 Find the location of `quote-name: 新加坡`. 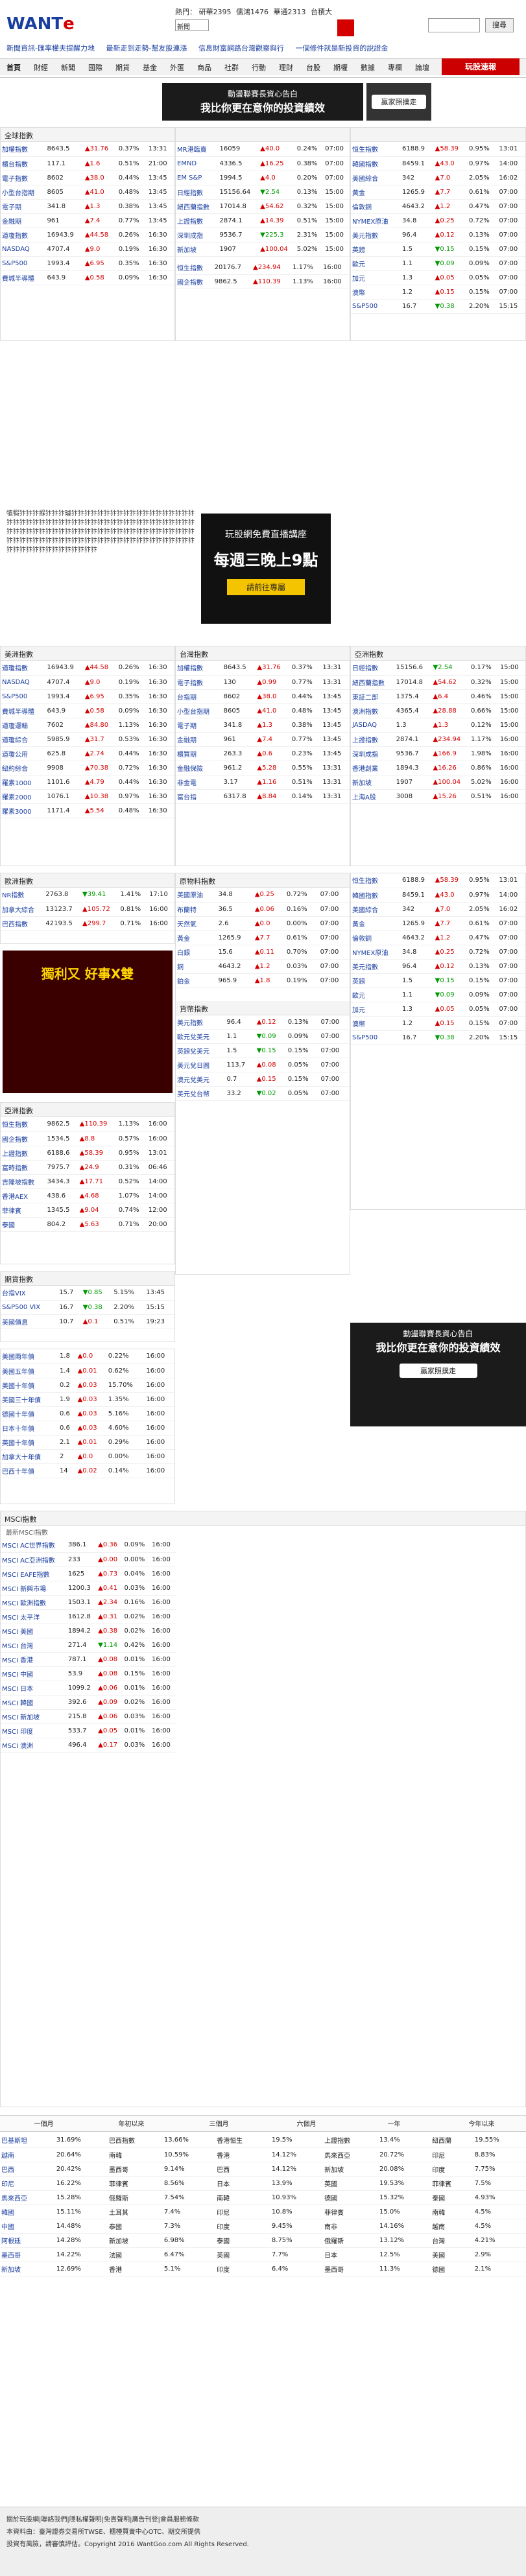

quote-name: 新加坡 is located at coordinates (373, 782).